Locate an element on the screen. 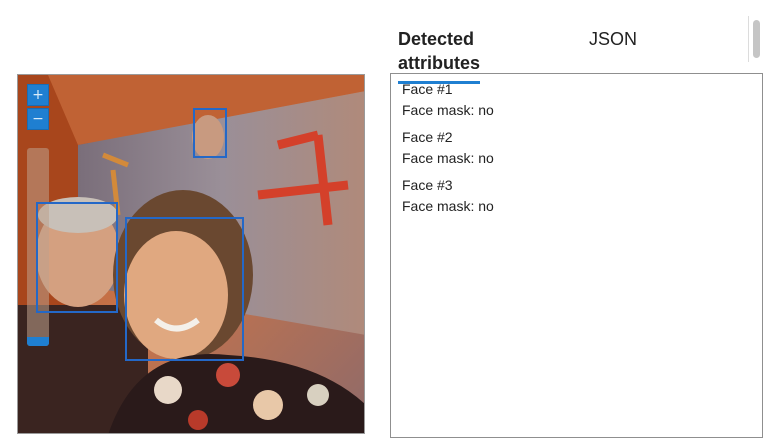 This screenshot has width=778, height=438. scrollbar-thumb is located at coordinates (756, 39).